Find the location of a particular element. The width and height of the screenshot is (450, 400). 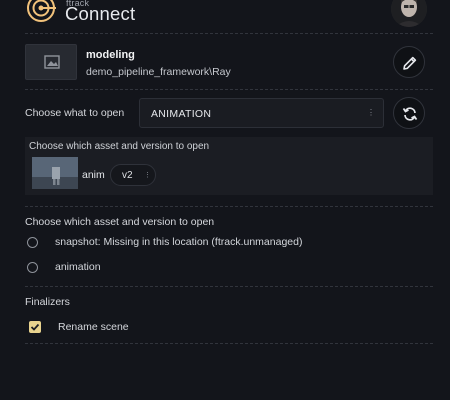

context-thumbnail is located at coordinates (51, 62).